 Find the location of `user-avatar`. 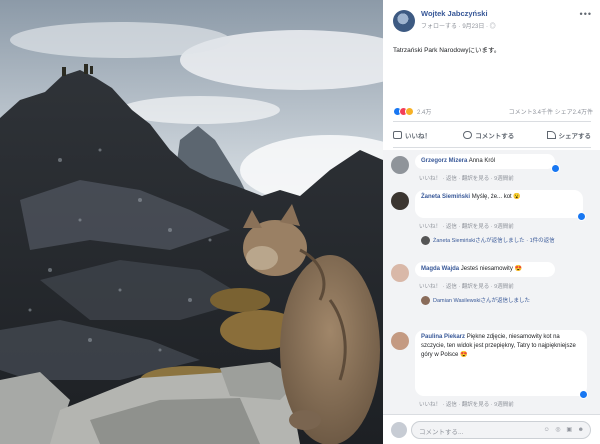

user-avatar is located at coordinates (399, 430).